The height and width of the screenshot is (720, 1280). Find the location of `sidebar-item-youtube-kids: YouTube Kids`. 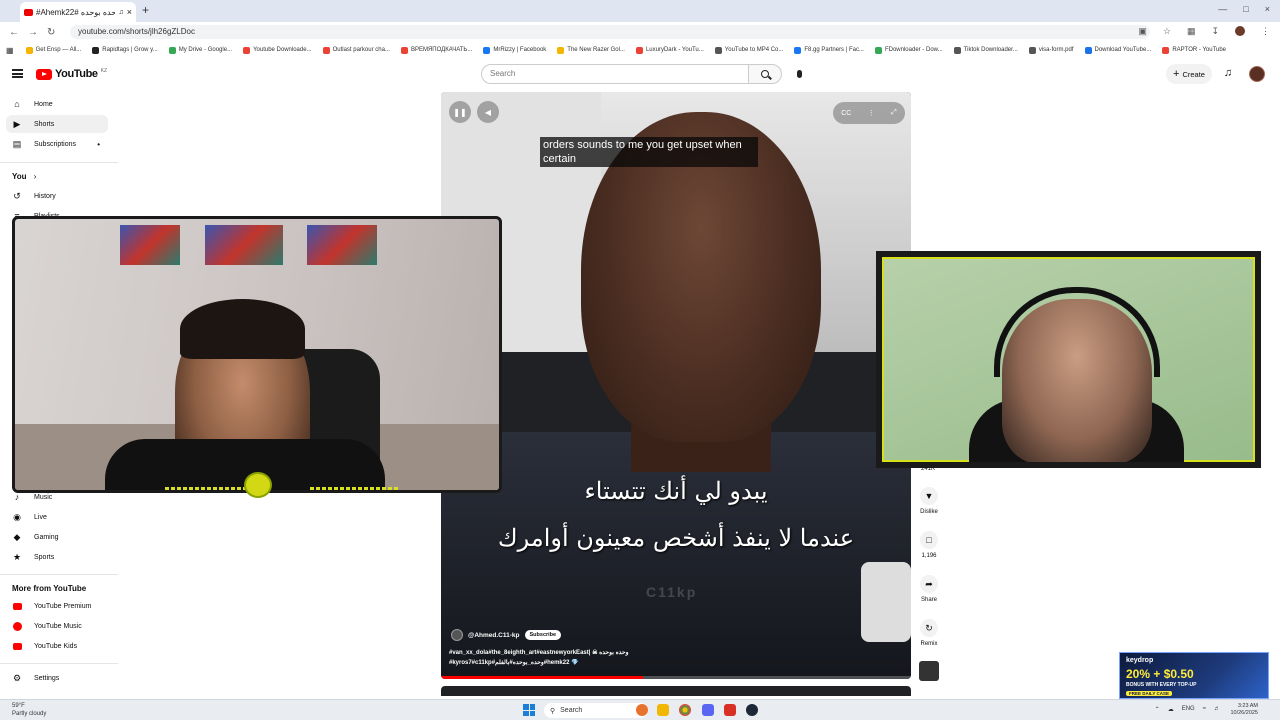

sidebar-item-youtube-kids: YouTube Kids is located at coordinates (57, 646).